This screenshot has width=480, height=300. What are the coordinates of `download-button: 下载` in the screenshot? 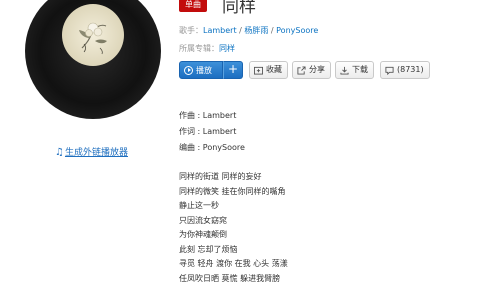 It's located at (354, 70).